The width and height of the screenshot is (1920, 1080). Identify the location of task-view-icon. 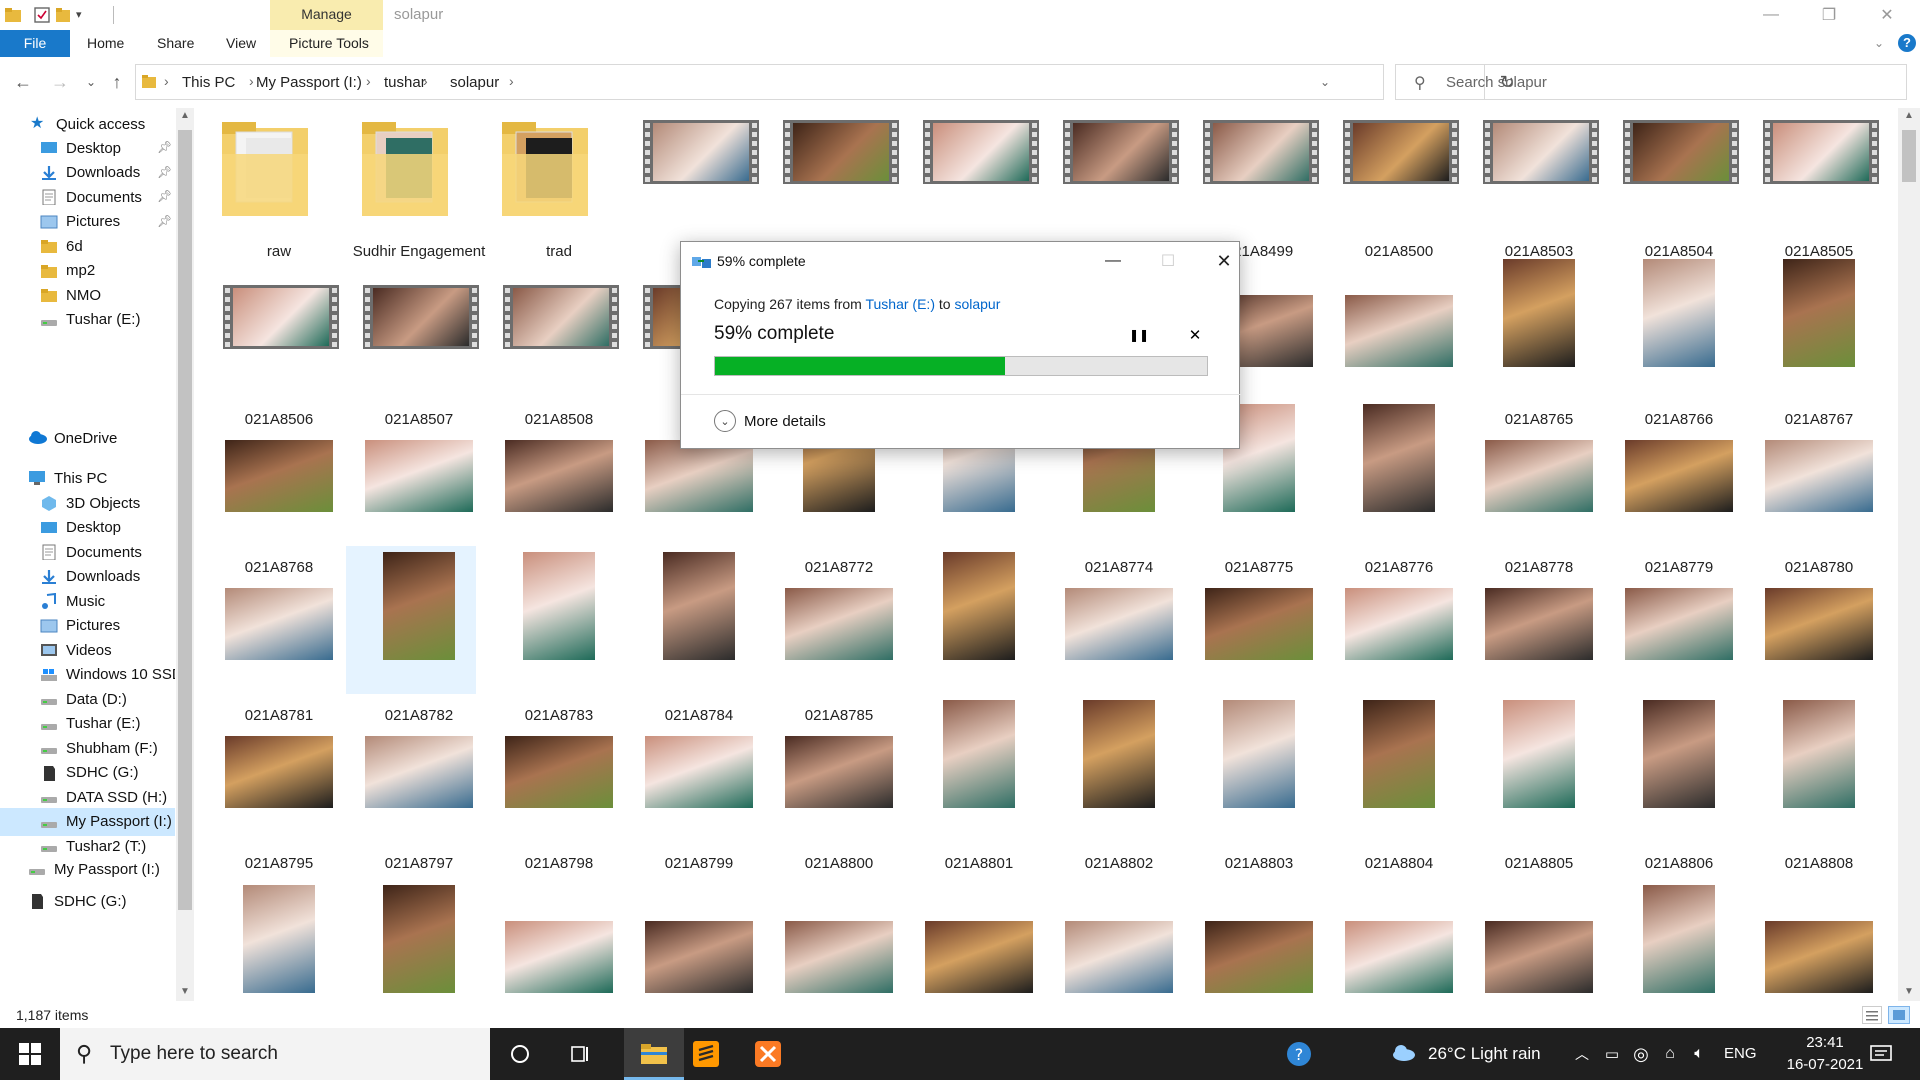
(580, 1054).